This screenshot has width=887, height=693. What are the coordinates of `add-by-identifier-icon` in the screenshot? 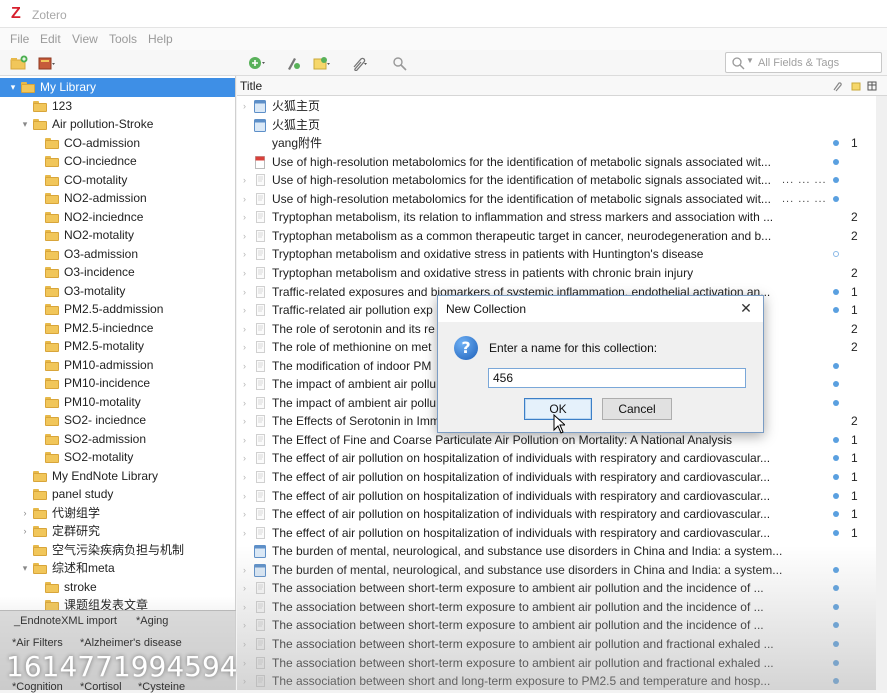 It's located at (294, 63).